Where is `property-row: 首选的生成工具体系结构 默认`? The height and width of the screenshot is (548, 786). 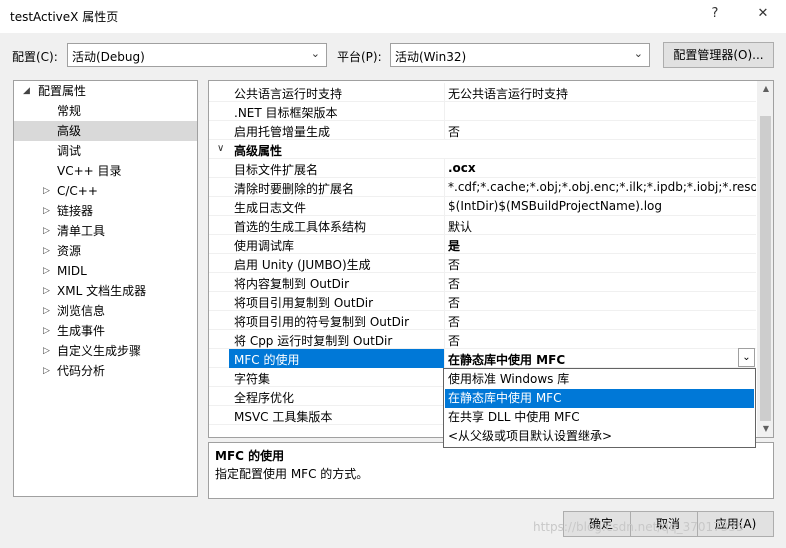 property-row: 首选的生成工具体系结构 默认 is located at coordinates (482, 225).